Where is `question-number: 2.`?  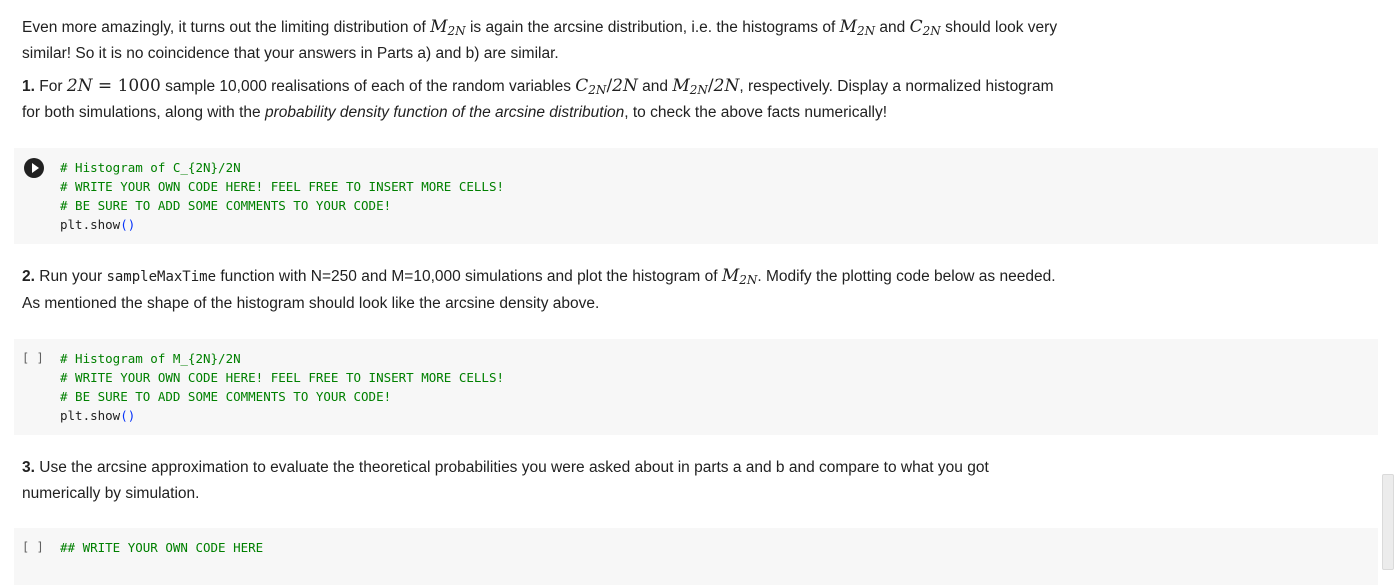 question-number: 2. is located at coordinates (28, 276).